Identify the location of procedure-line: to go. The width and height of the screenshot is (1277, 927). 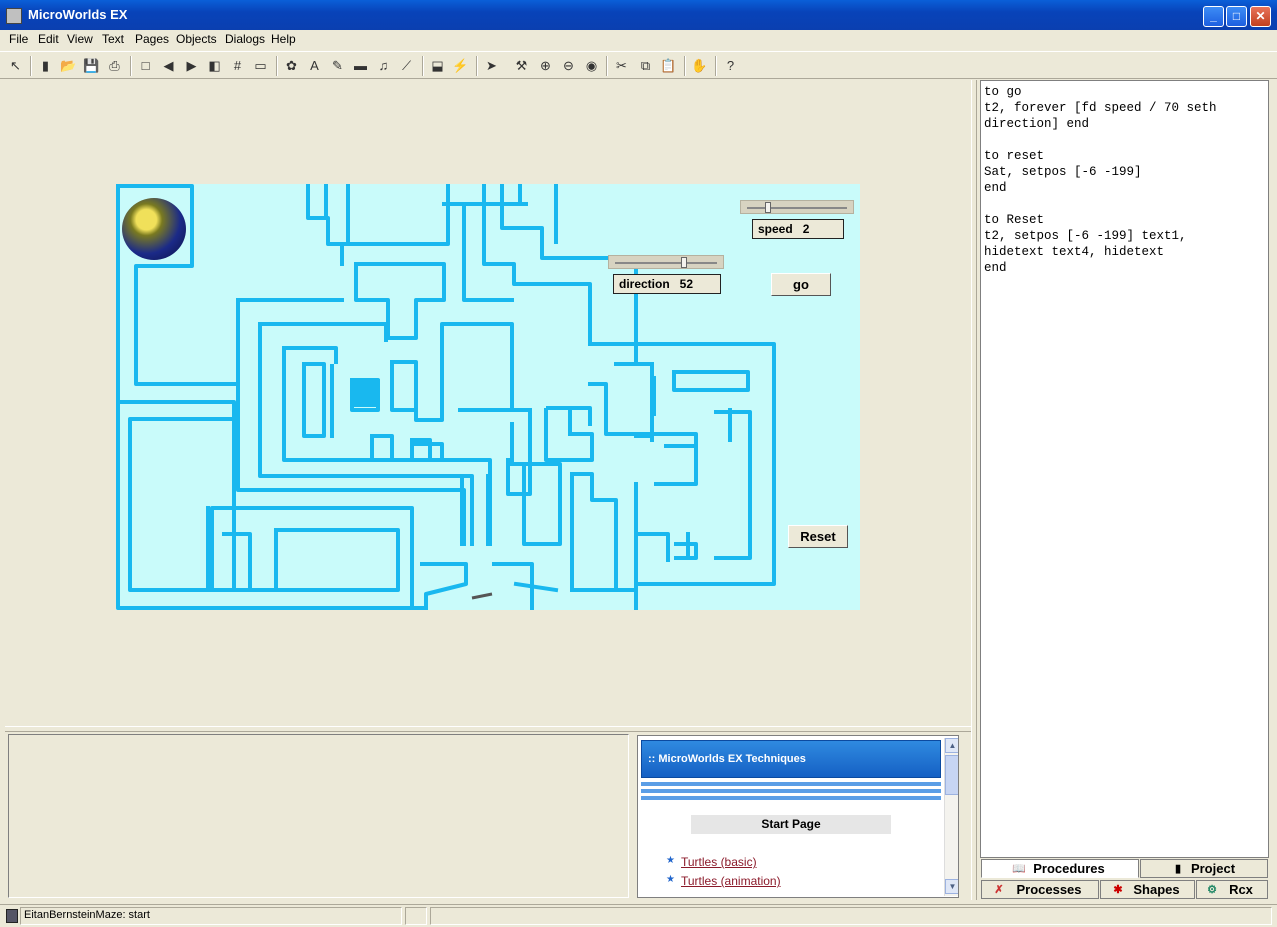
(1126, 92).